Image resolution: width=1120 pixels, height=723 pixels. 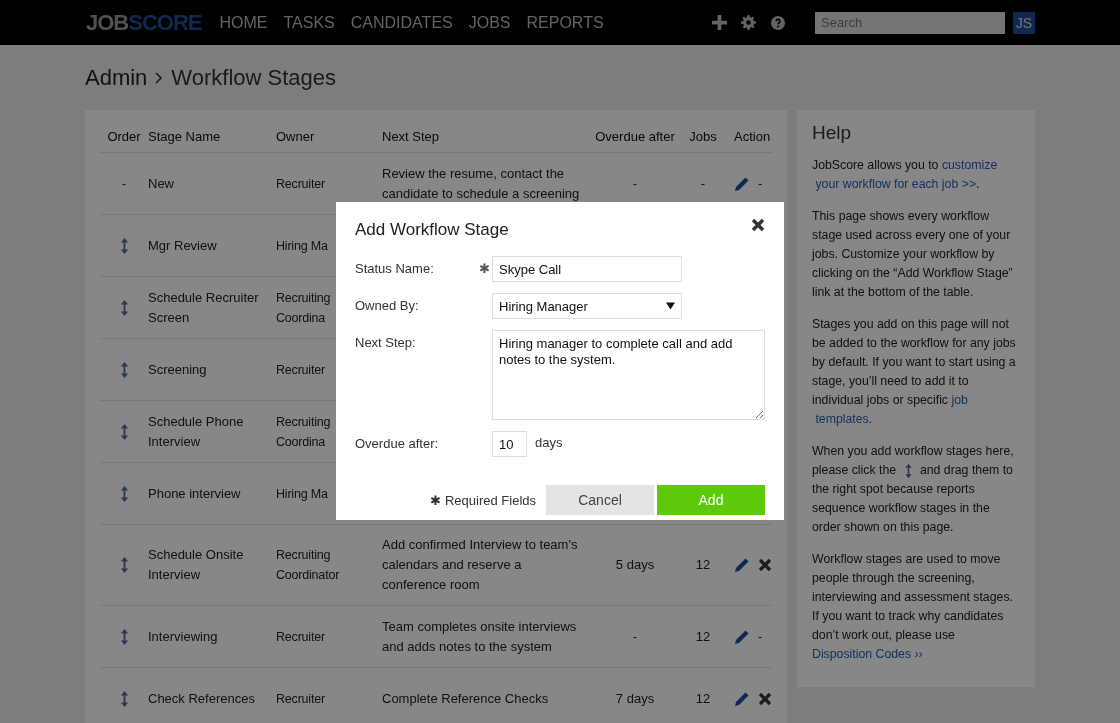 I want to click on help-paragraph: JobScore allows you to customize your workflow for each job >>., so click(x=916, y=175).